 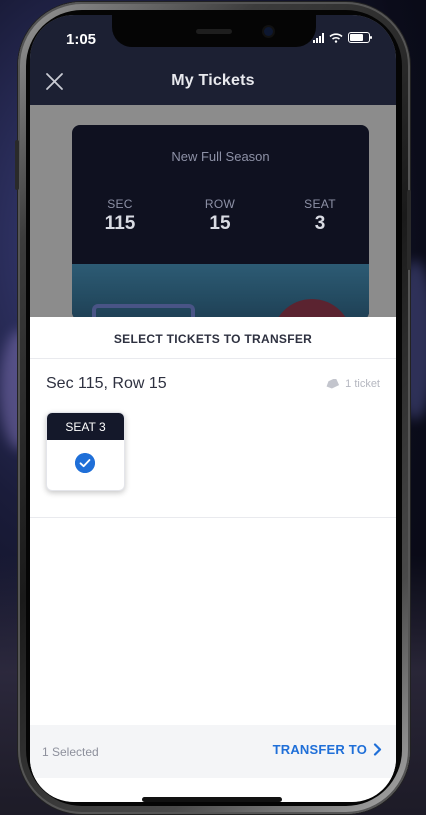 What do you see at coordinates (213, 751) in the screenshot?
I see `transfer-footer: 1 Selected TRANSFER TO` at bounding box center [213, 751].